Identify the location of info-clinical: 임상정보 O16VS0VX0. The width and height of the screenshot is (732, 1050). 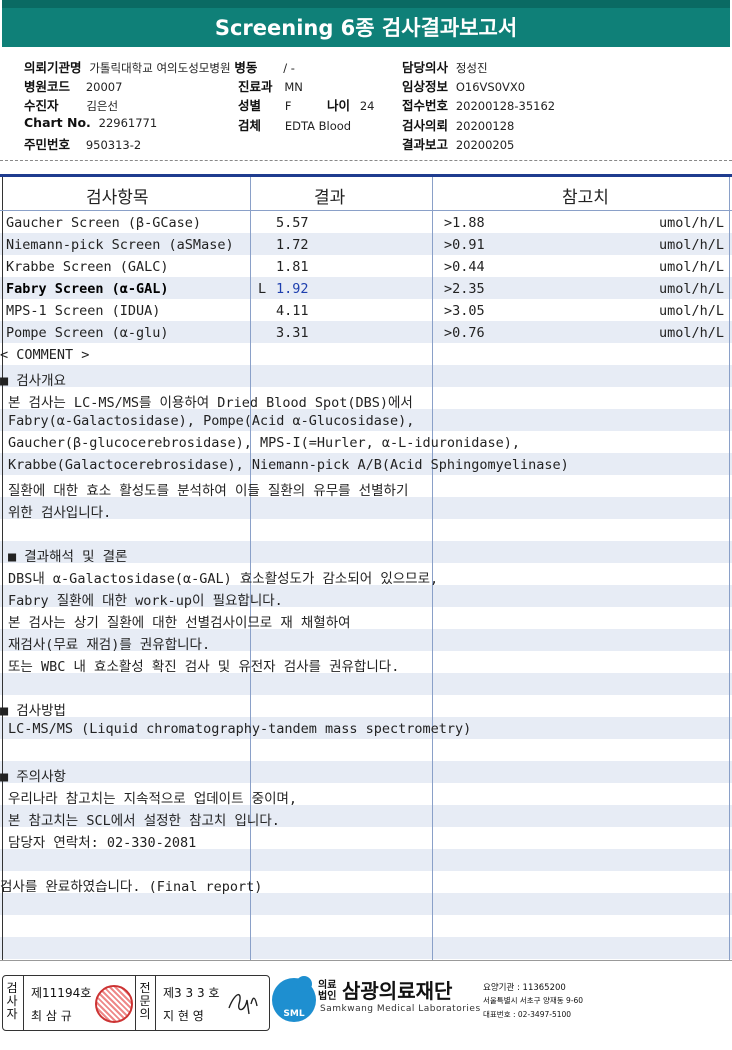
(463, 85).